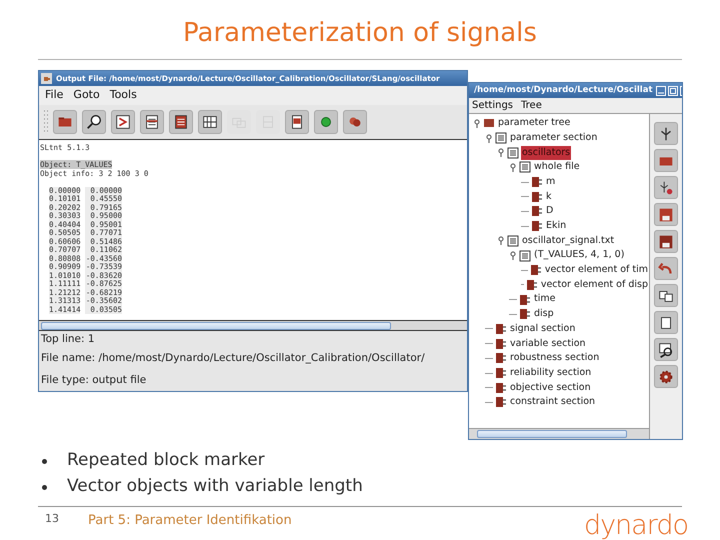 The width and height of the screenshot is (720, 540). I want to click on node-label: robustness section, so click(554, 358).